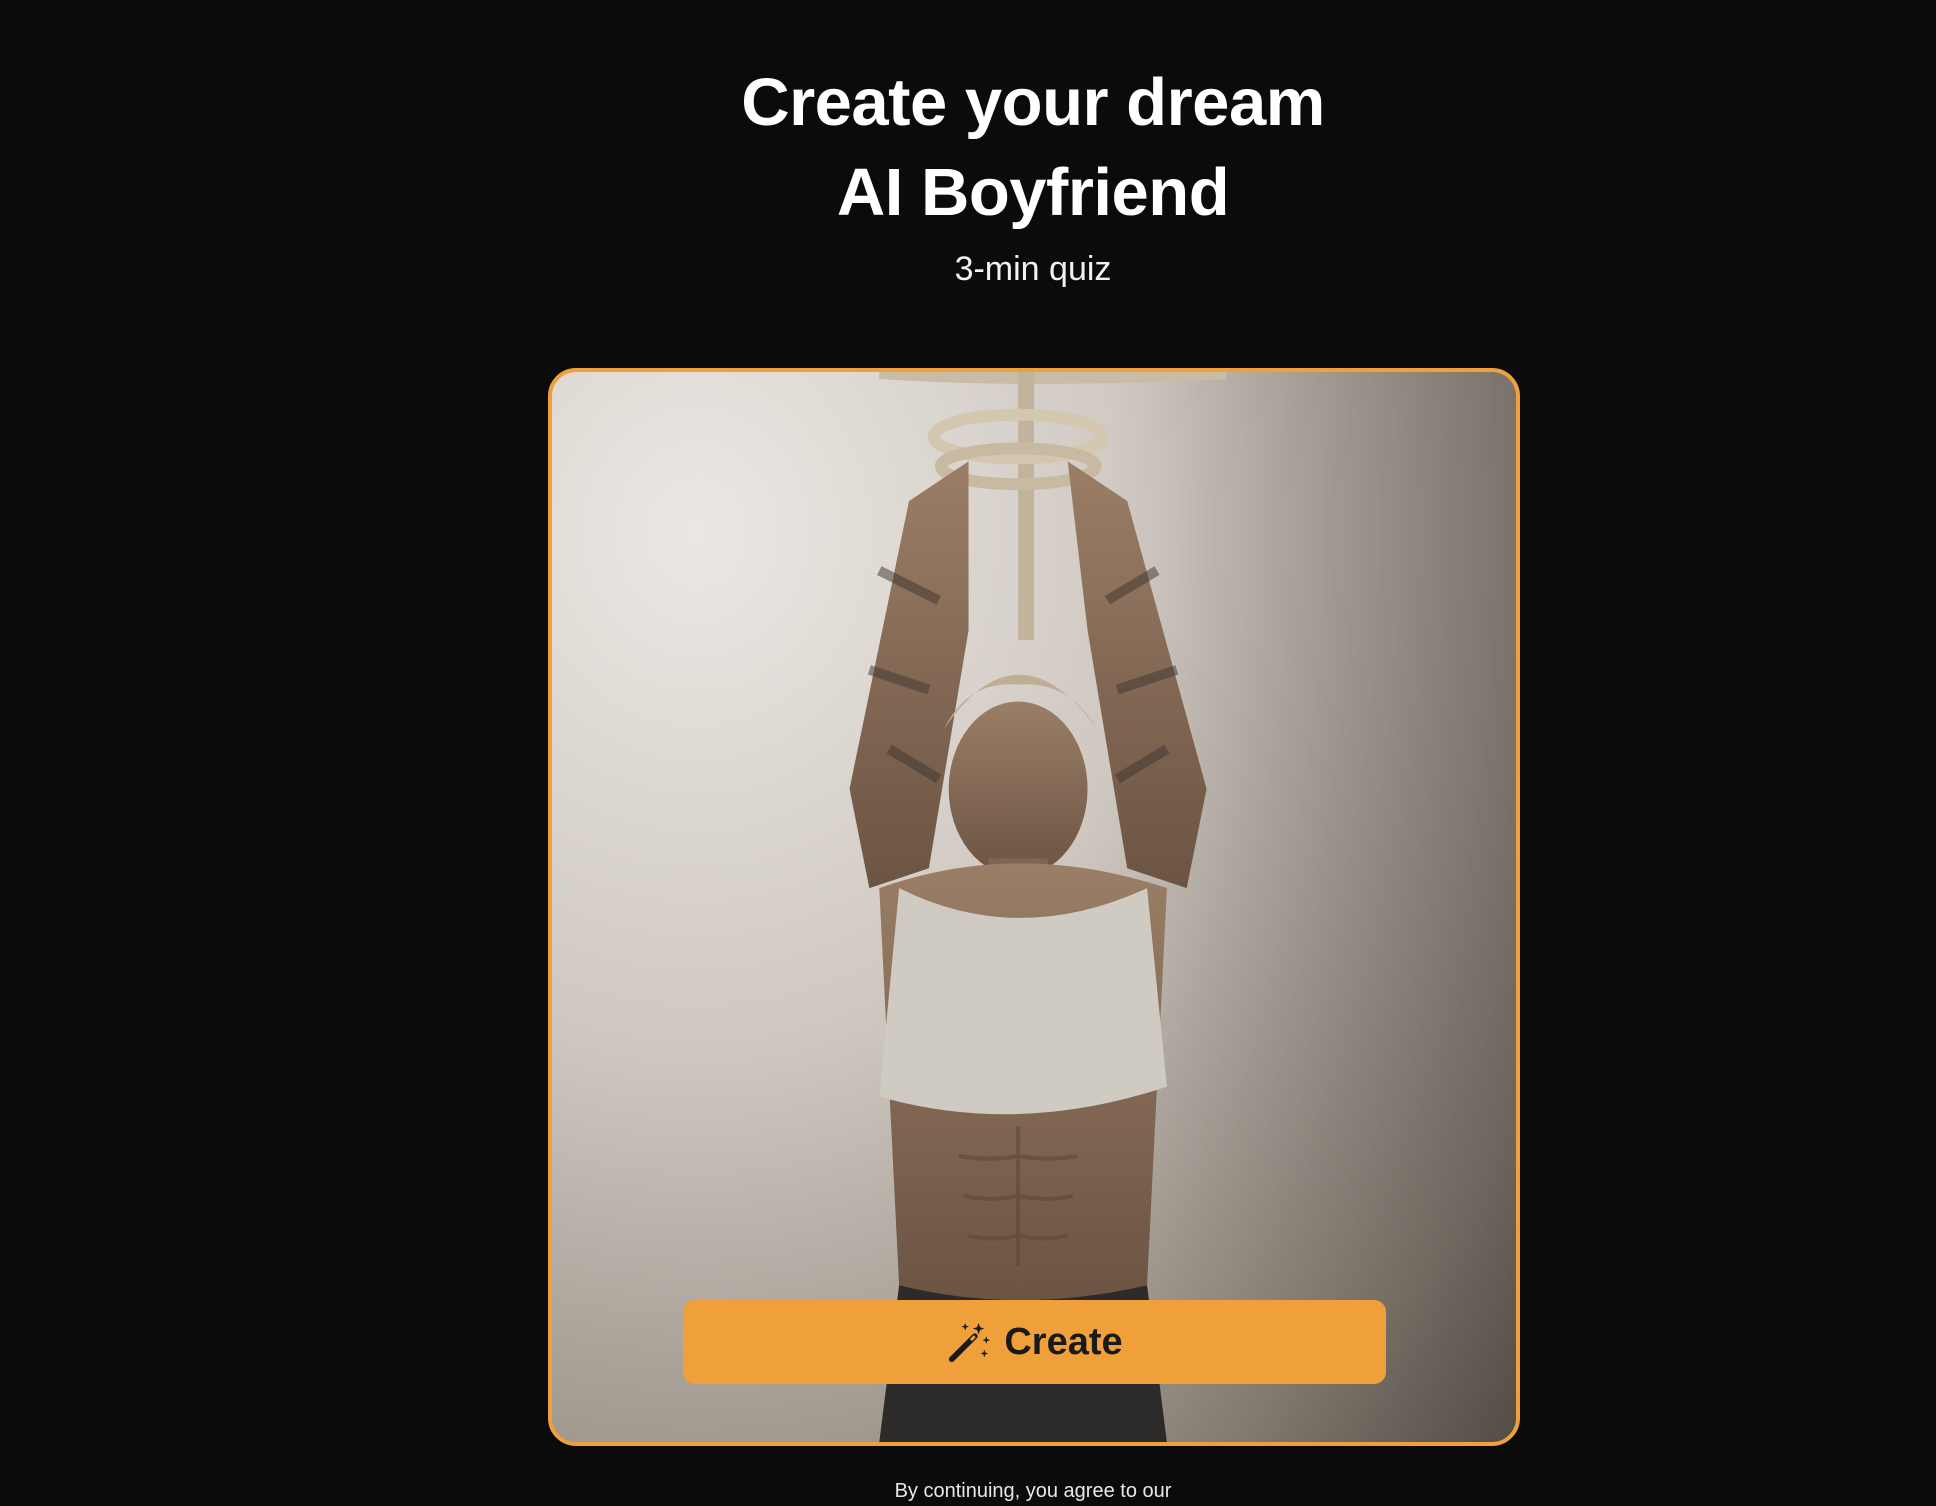  I want to click on page-title: Create your dream AI Boyfriend, so click(968, 148).